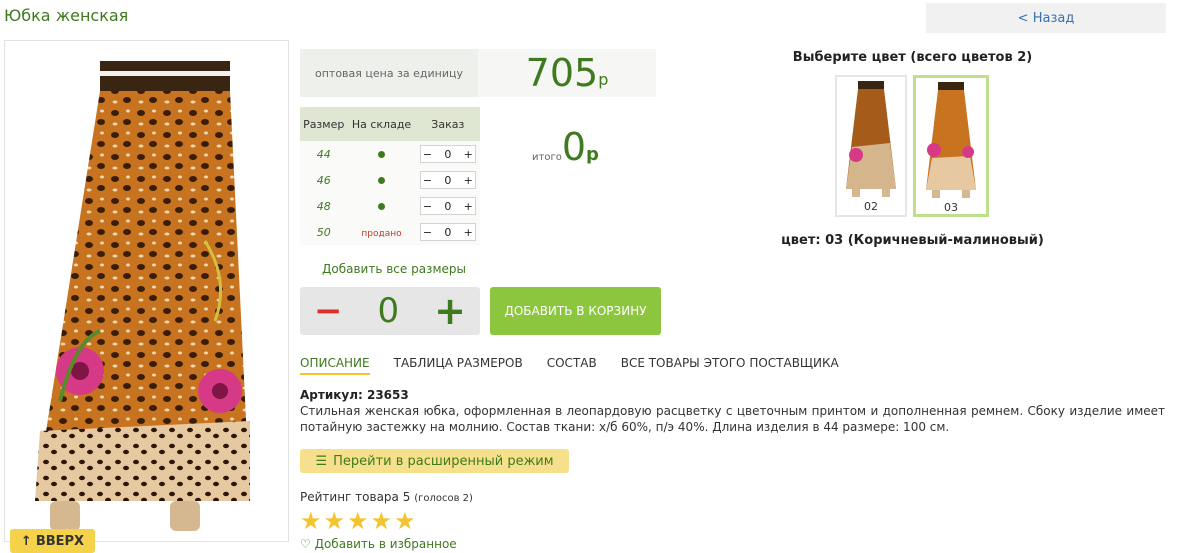 Image resolution: width=1178 pixels, height=553 pixels. Describe the element at coordinates (912, 240) in the screenshot. I see `selected-color-label: цвет: 03 (Коричневый-малиновый)` at that location.